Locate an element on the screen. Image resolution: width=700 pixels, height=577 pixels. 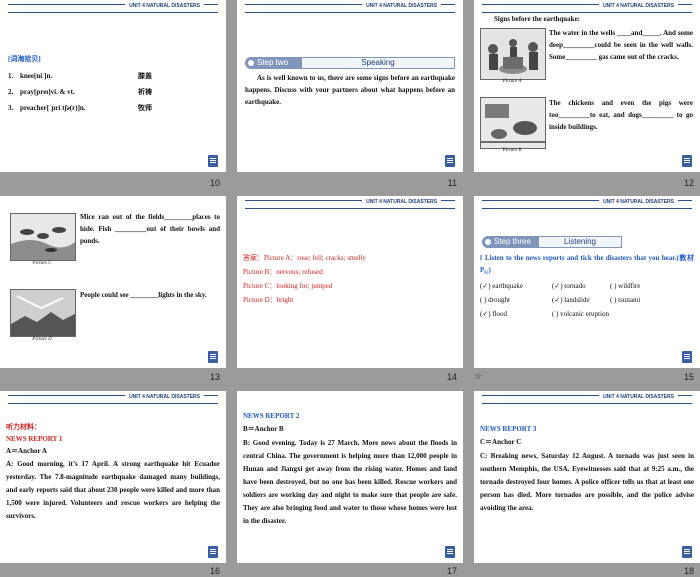
disaster-options-row: (✓) flood( ) volcanic eruption is located at coordinates (544, 314).